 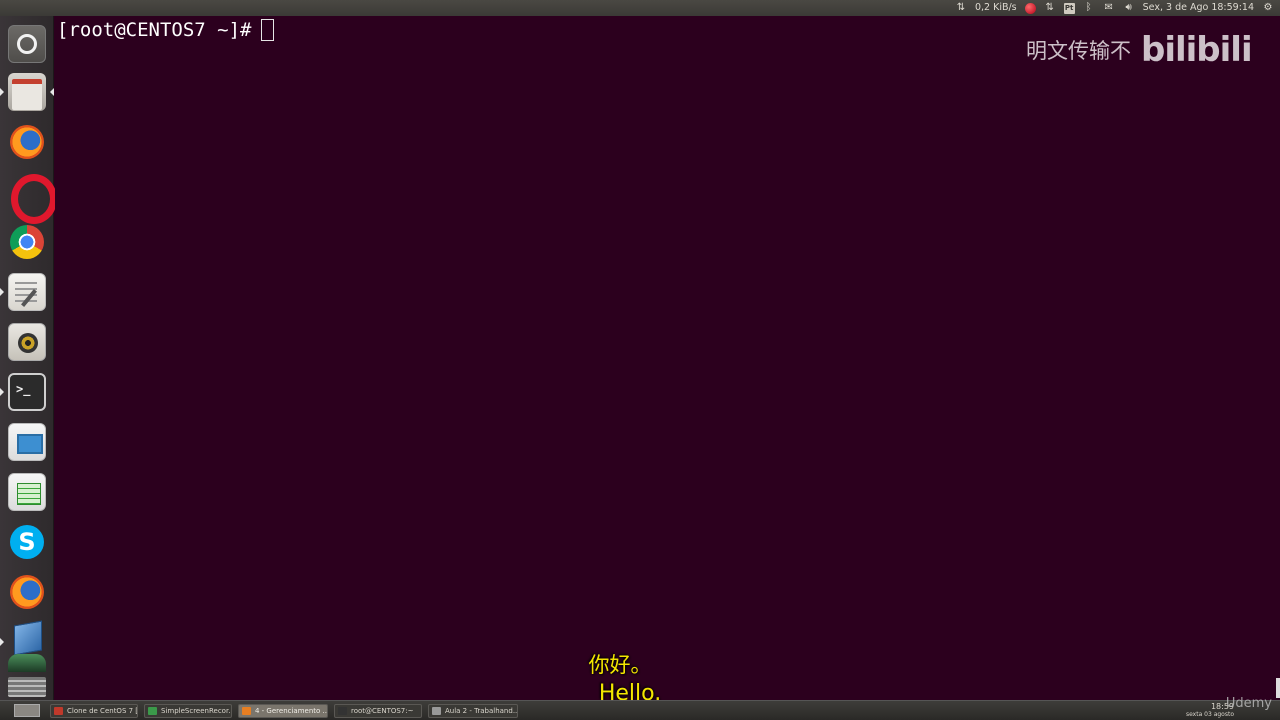 I want to click on chrome-icon, so click(x=27, y=242).